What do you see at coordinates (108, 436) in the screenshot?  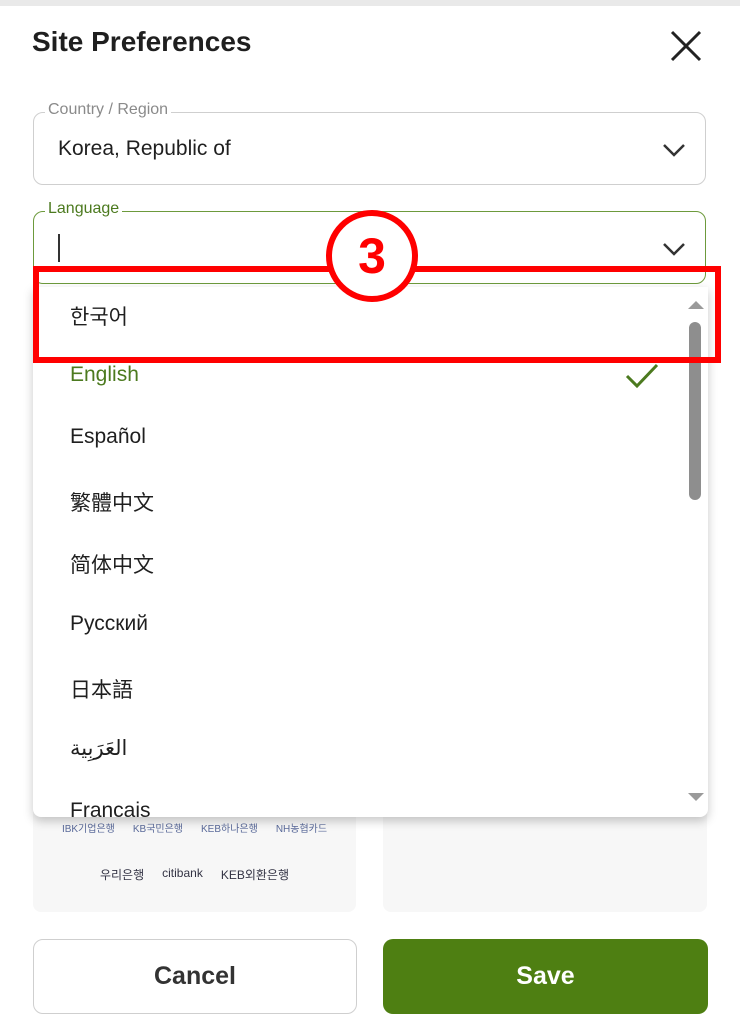 I see `option-label: Español` at bounding box center [108, 436].